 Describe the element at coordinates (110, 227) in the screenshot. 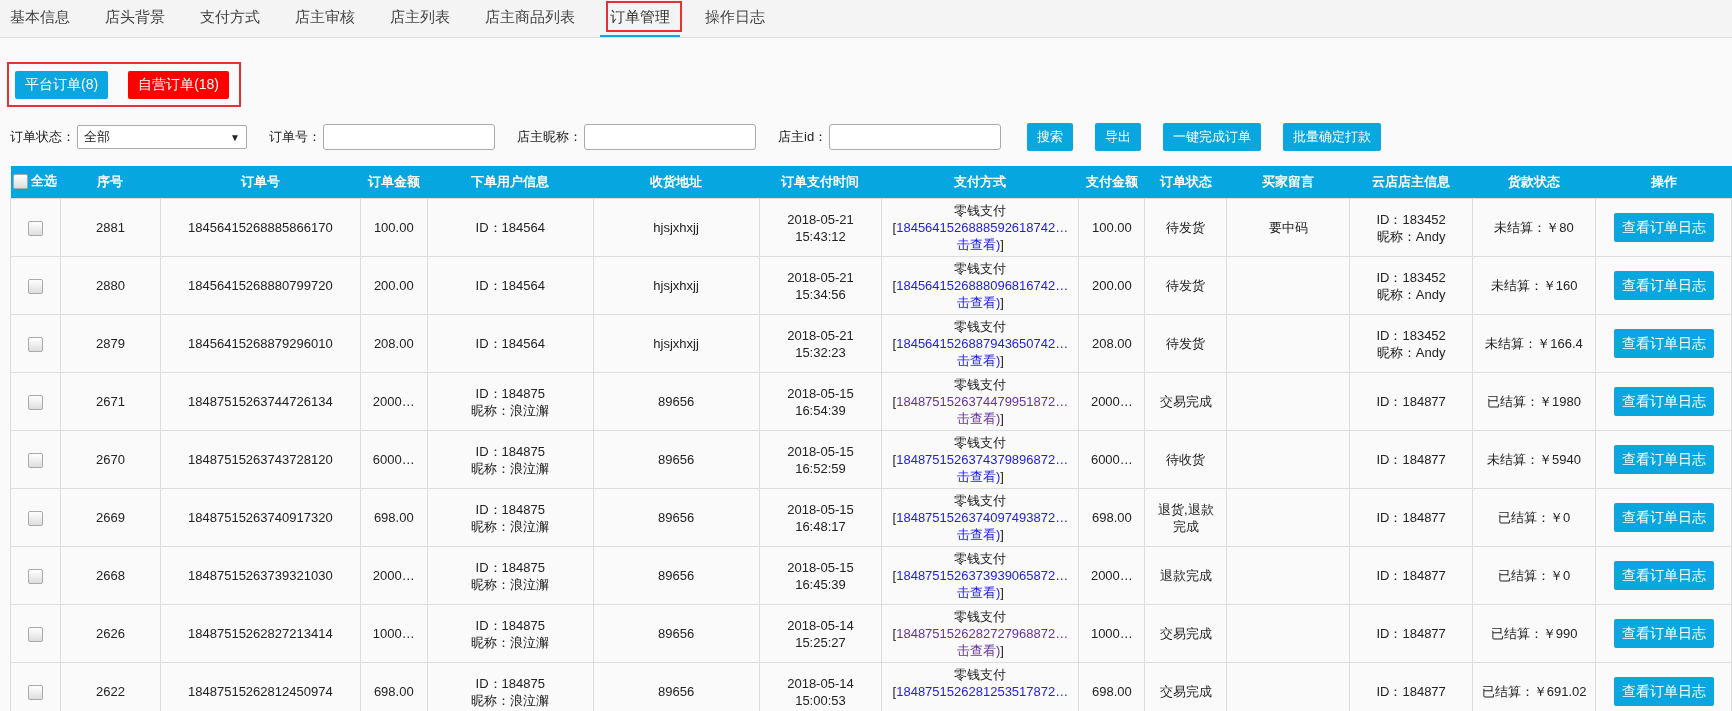

I see `table-cell: 2881` at that location.